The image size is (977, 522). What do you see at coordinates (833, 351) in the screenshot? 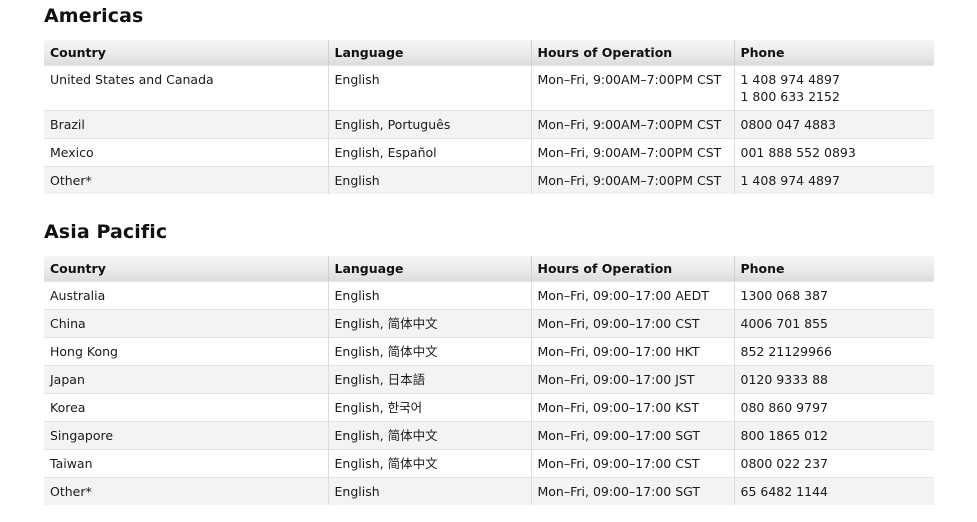
I see `cell-phone: 852 21129966` at bounding box center [833, 351].